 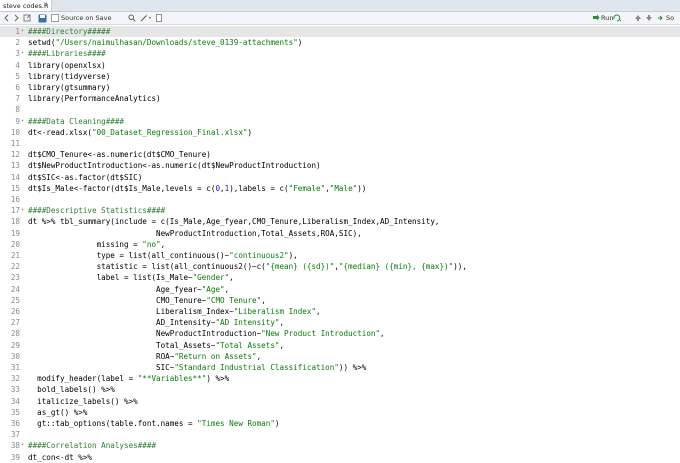 What do you see at coordinates (340, 6) in the screenshot?
I see `tab-bar: steve codes.R ✕` at bounding box center [340, 6].